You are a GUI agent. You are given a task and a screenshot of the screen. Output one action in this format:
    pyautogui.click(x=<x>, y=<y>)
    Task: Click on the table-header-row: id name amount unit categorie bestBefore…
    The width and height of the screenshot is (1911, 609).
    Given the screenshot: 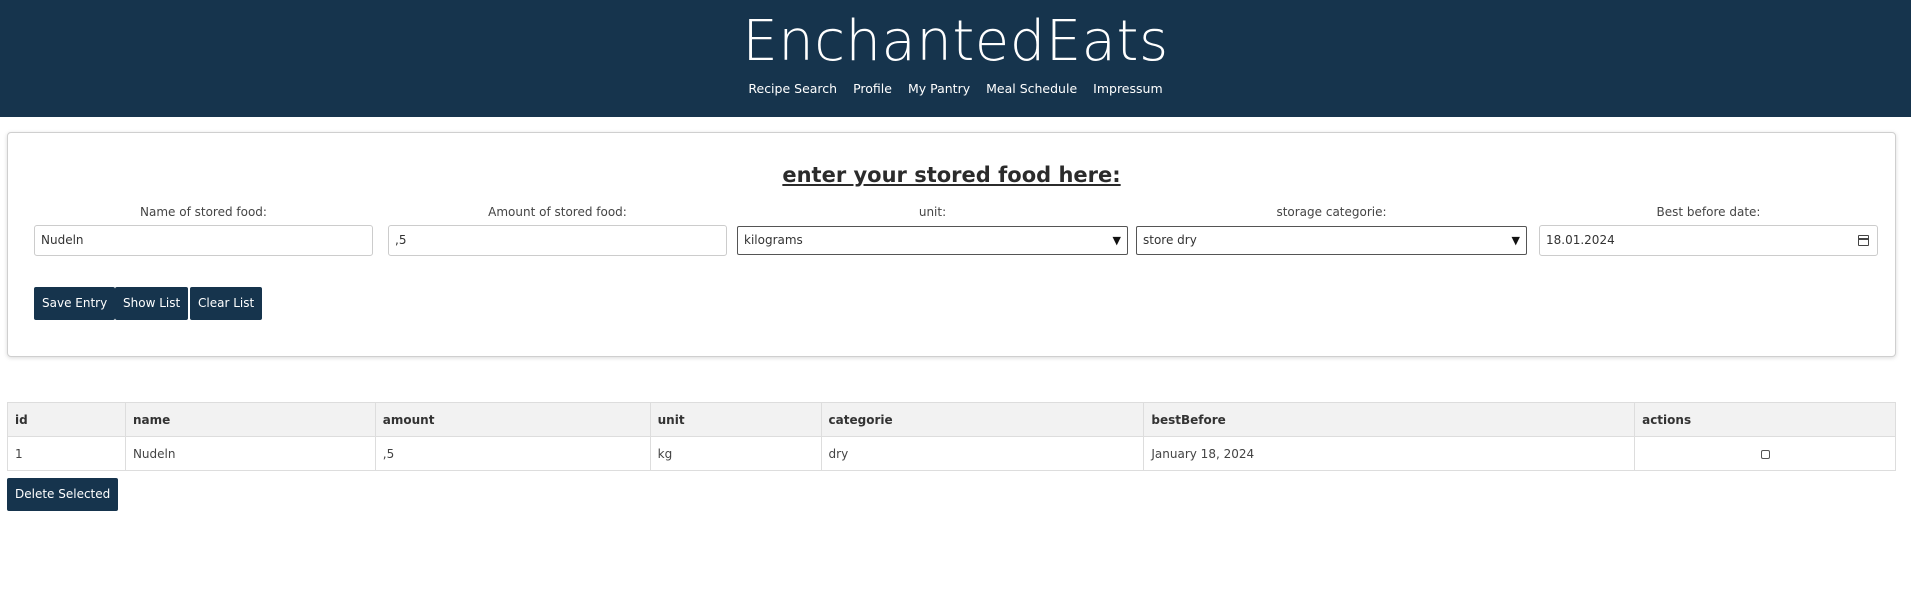 What is the action you would take?
    pyautogui.click(x=951, y=419)
    